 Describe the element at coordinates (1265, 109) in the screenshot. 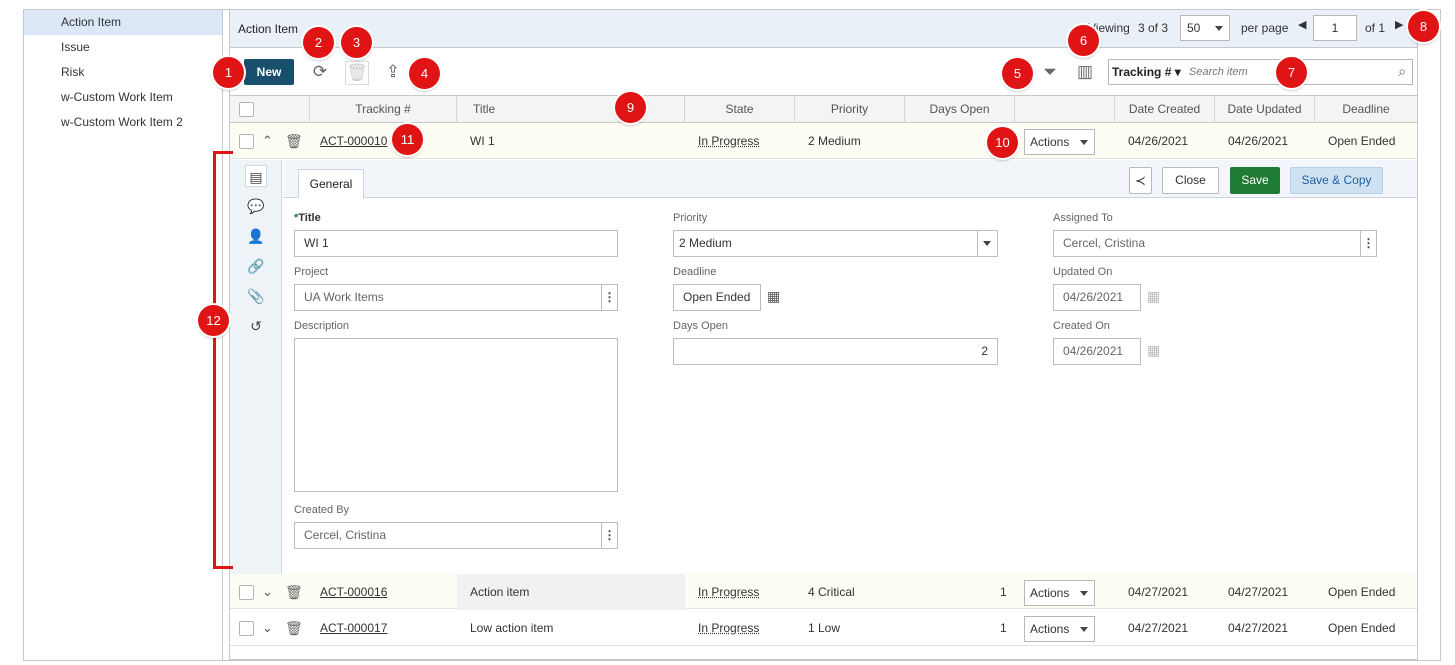

I see `header-date-updated: Date Updated` at that location.